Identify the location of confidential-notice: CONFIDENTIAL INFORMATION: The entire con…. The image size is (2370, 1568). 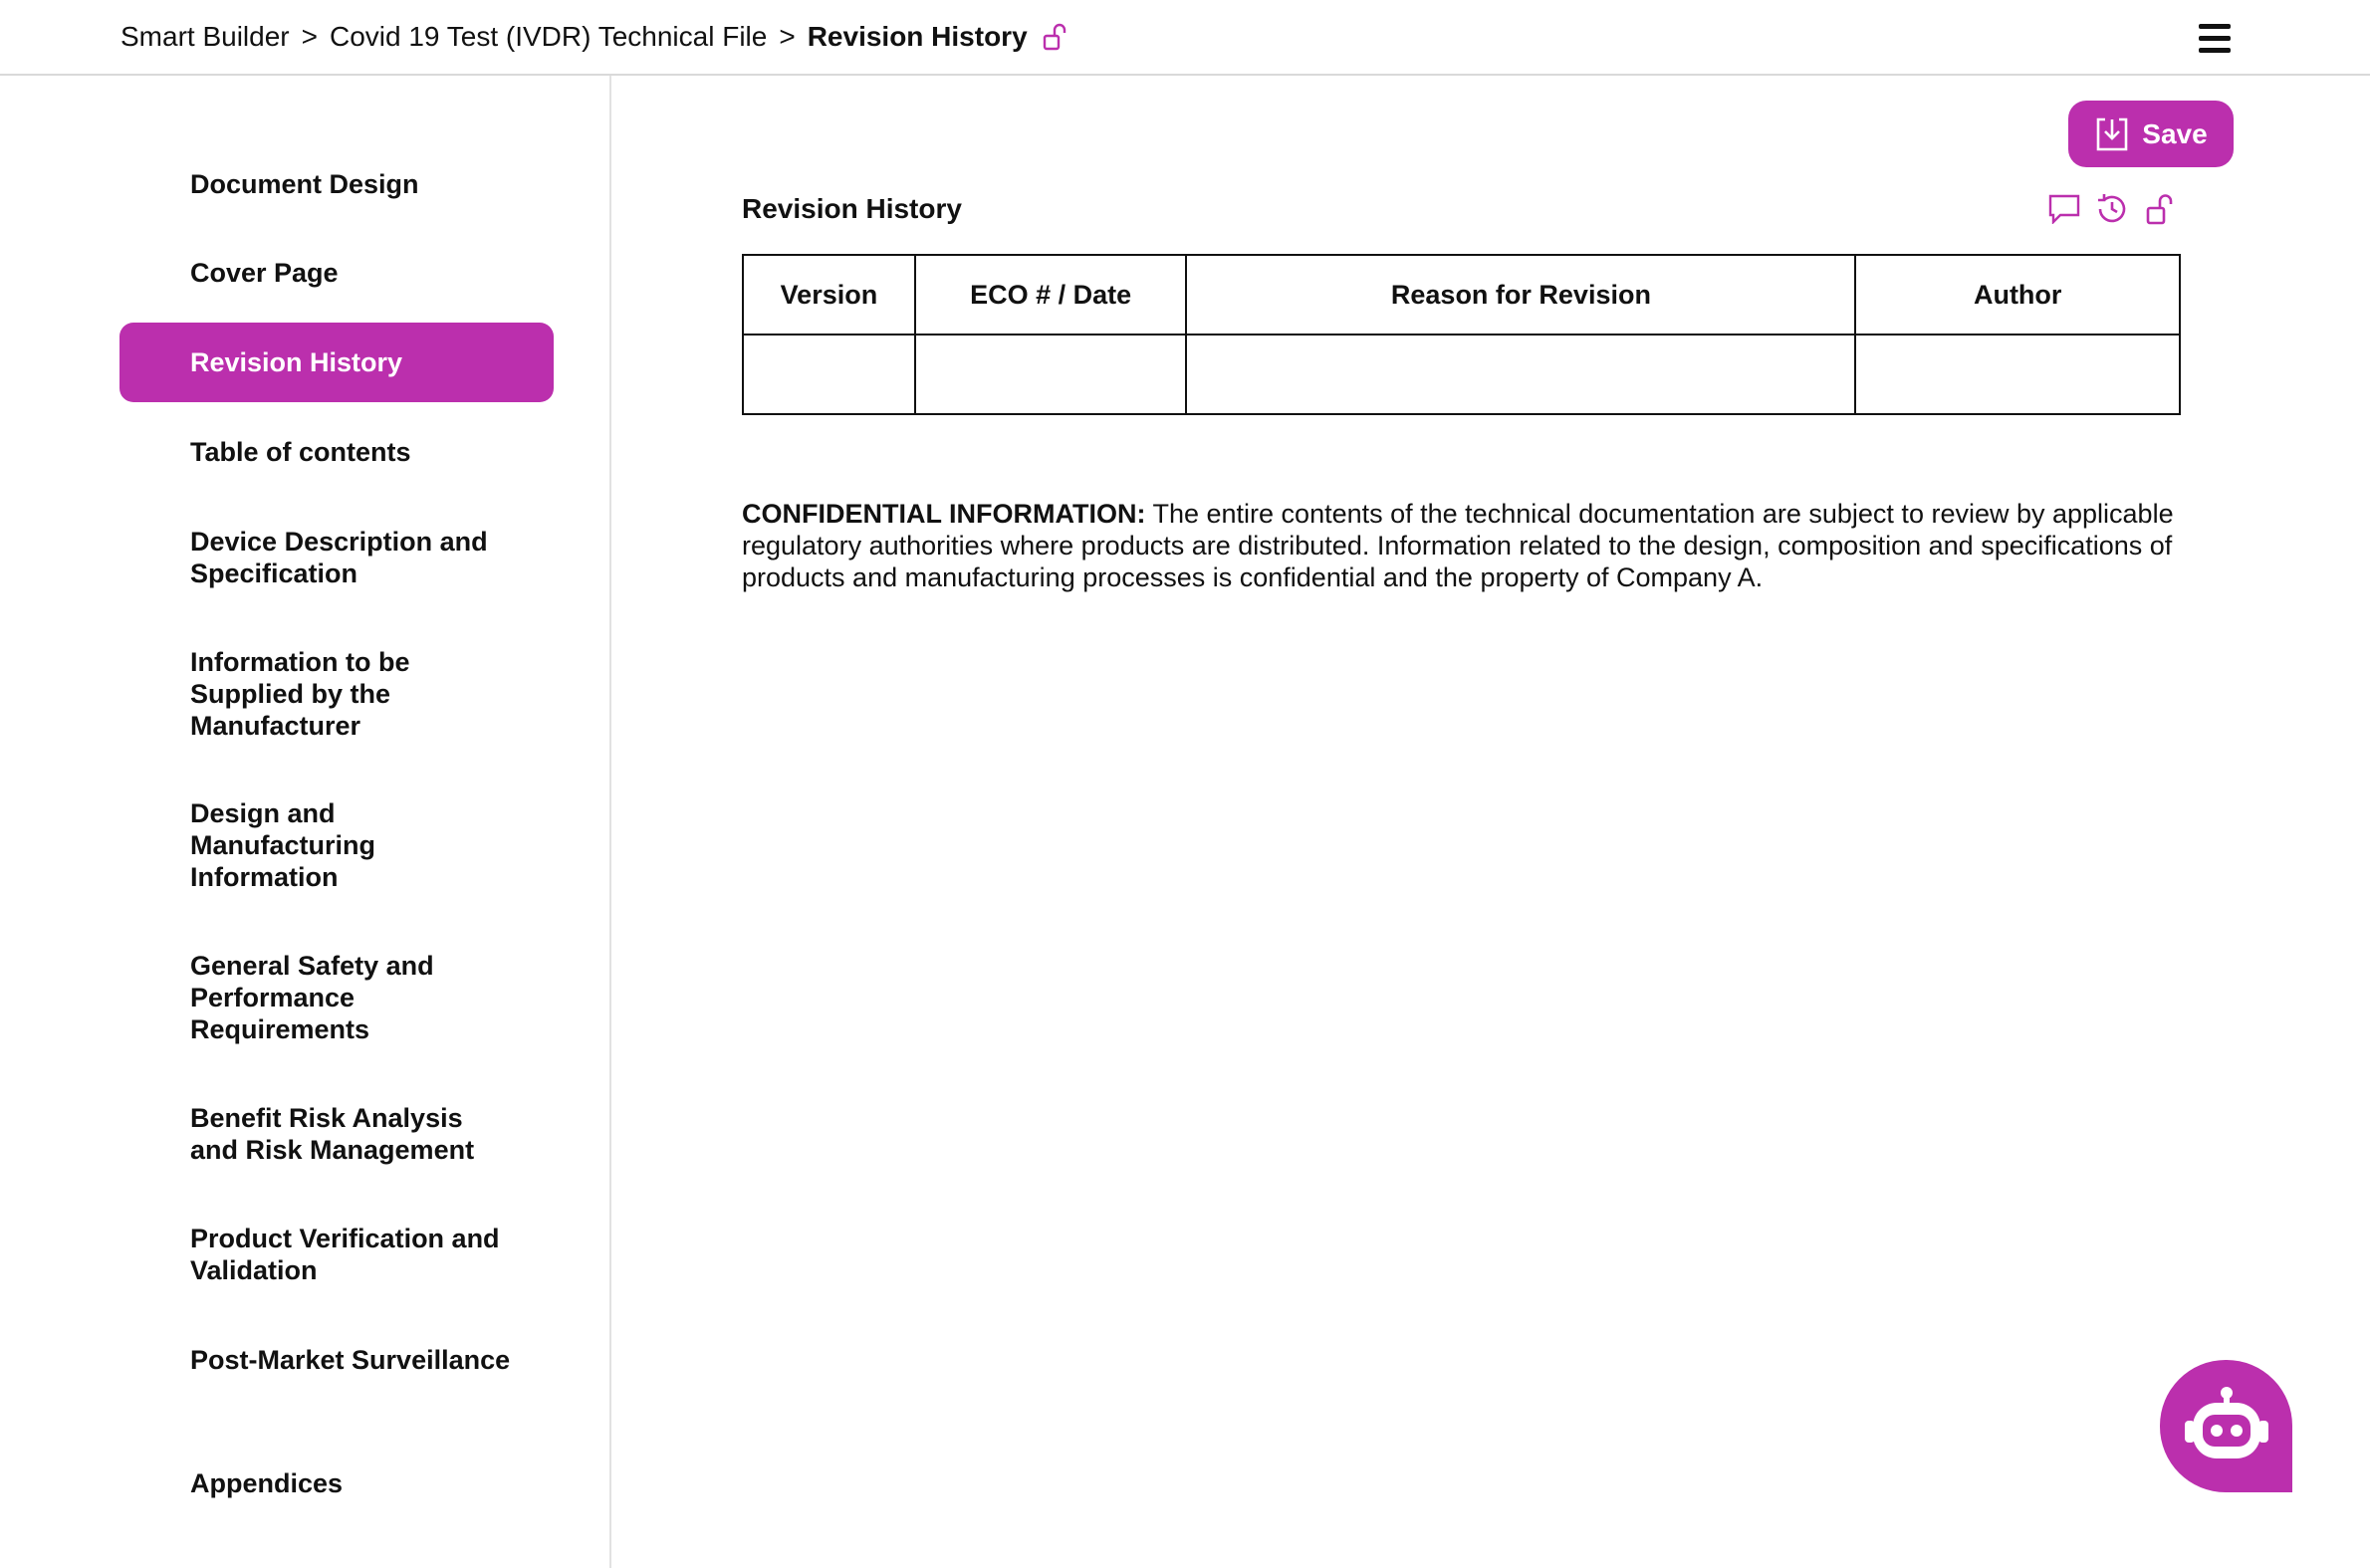
(1464, 545).